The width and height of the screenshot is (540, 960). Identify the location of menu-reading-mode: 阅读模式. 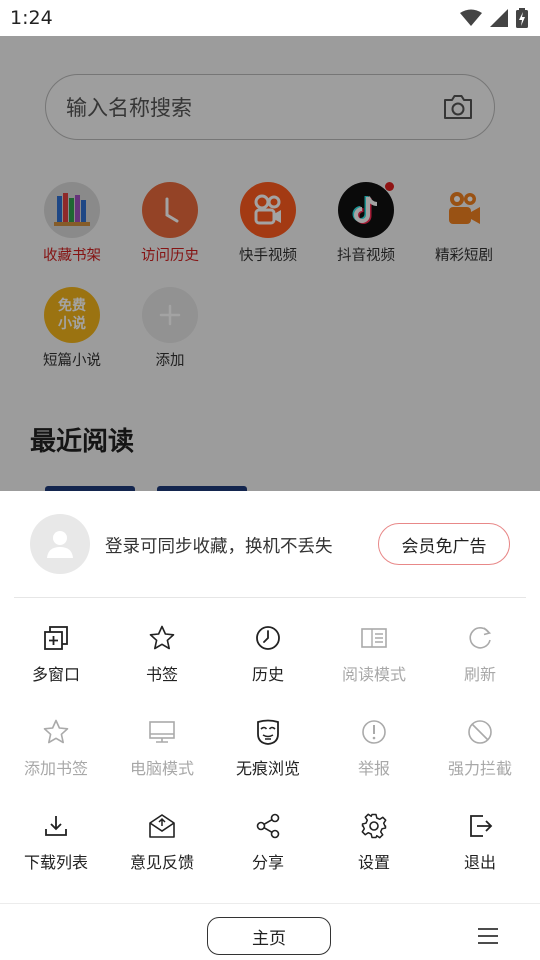
(374, 659).